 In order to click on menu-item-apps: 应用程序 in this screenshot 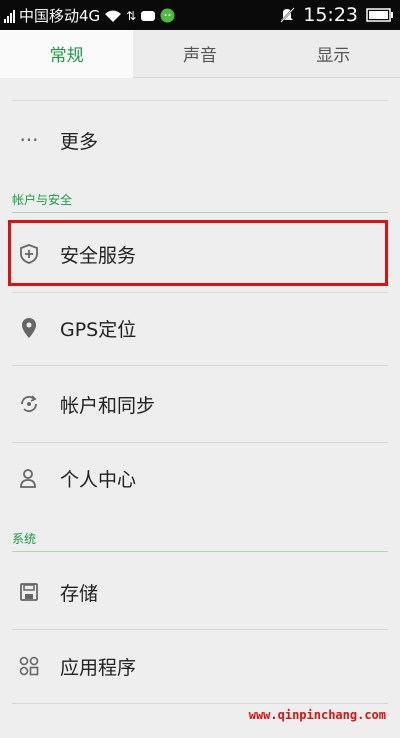, I will do `click(200, 666)`.